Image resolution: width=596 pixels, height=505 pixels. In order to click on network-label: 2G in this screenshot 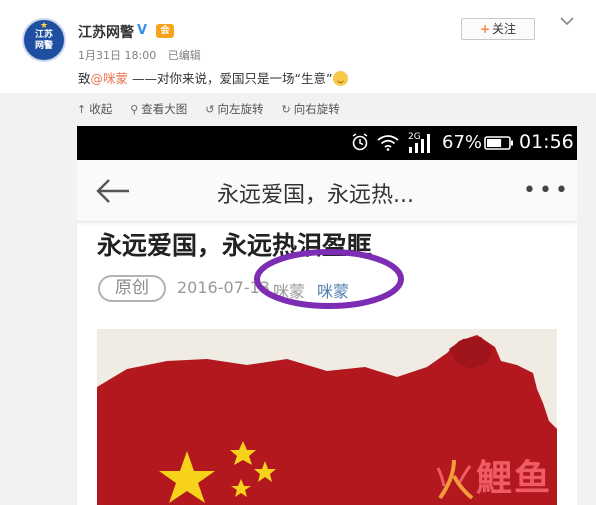, I will do `click(414, 137)`.